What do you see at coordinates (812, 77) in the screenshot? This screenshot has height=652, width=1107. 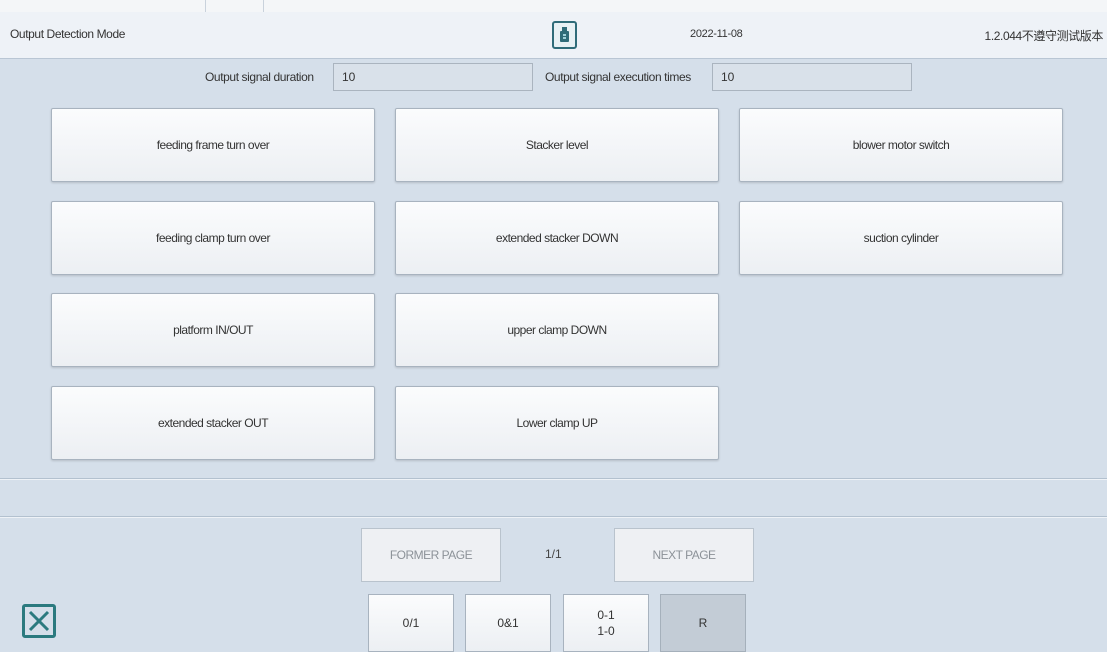 I see `execution-times-input: 10` at bounding box center [812, 77].